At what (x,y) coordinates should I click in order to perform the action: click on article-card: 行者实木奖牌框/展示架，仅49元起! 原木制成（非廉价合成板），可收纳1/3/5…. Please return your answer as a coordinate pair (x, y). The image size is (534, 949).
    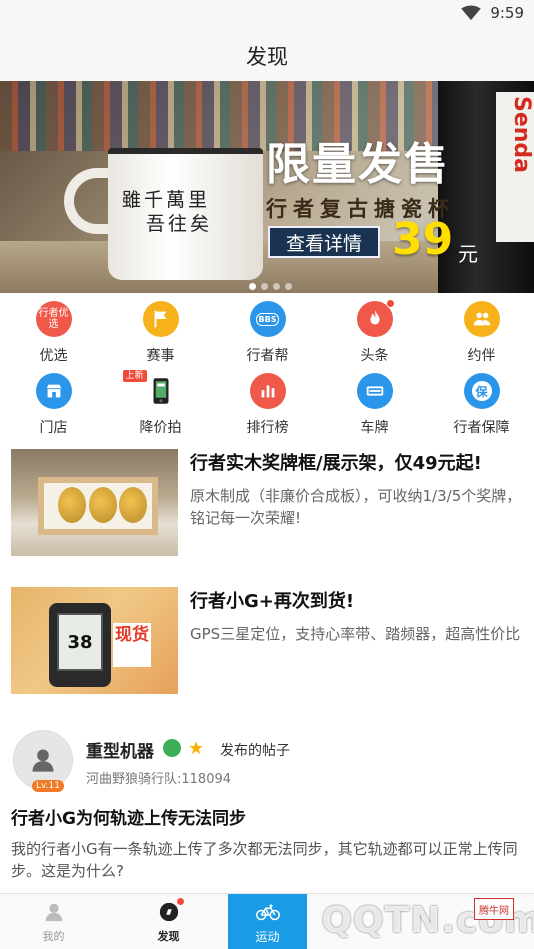
    Looking at the image, I should click on (267, 504).